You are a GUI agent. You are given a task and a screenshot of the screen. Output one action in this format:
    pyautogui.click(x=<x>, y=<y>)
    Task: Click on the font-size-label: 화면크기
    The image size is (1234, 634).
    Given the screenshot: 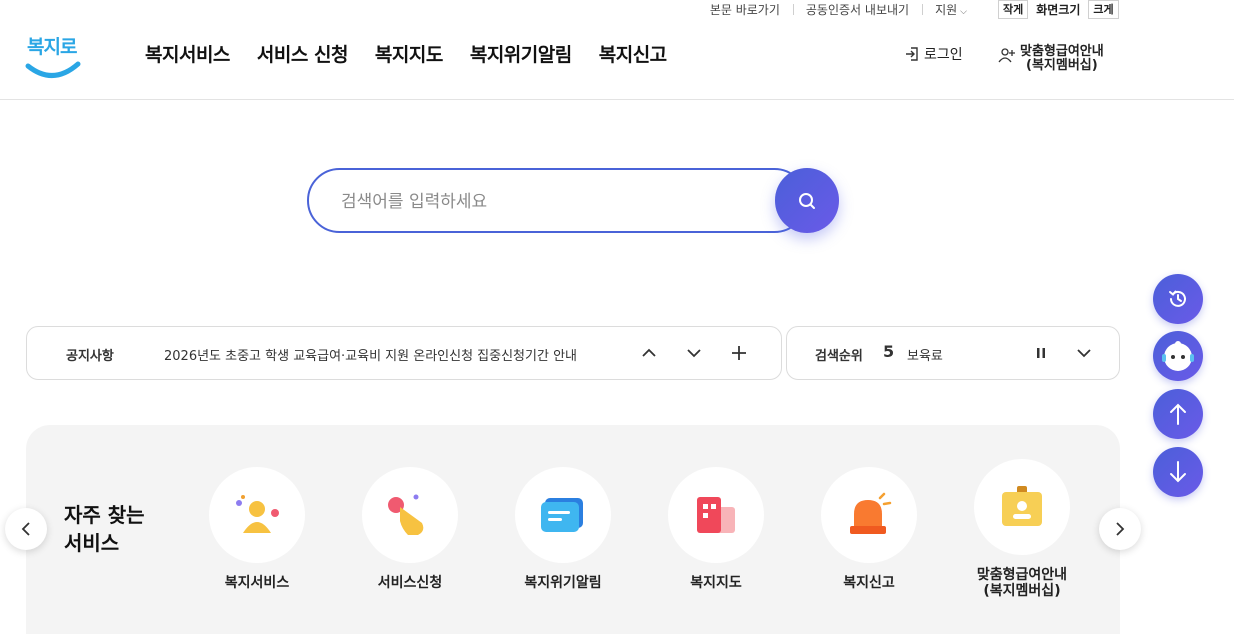 What is the action you would take?
    pyautogui.click(x=1058, y=10)
    